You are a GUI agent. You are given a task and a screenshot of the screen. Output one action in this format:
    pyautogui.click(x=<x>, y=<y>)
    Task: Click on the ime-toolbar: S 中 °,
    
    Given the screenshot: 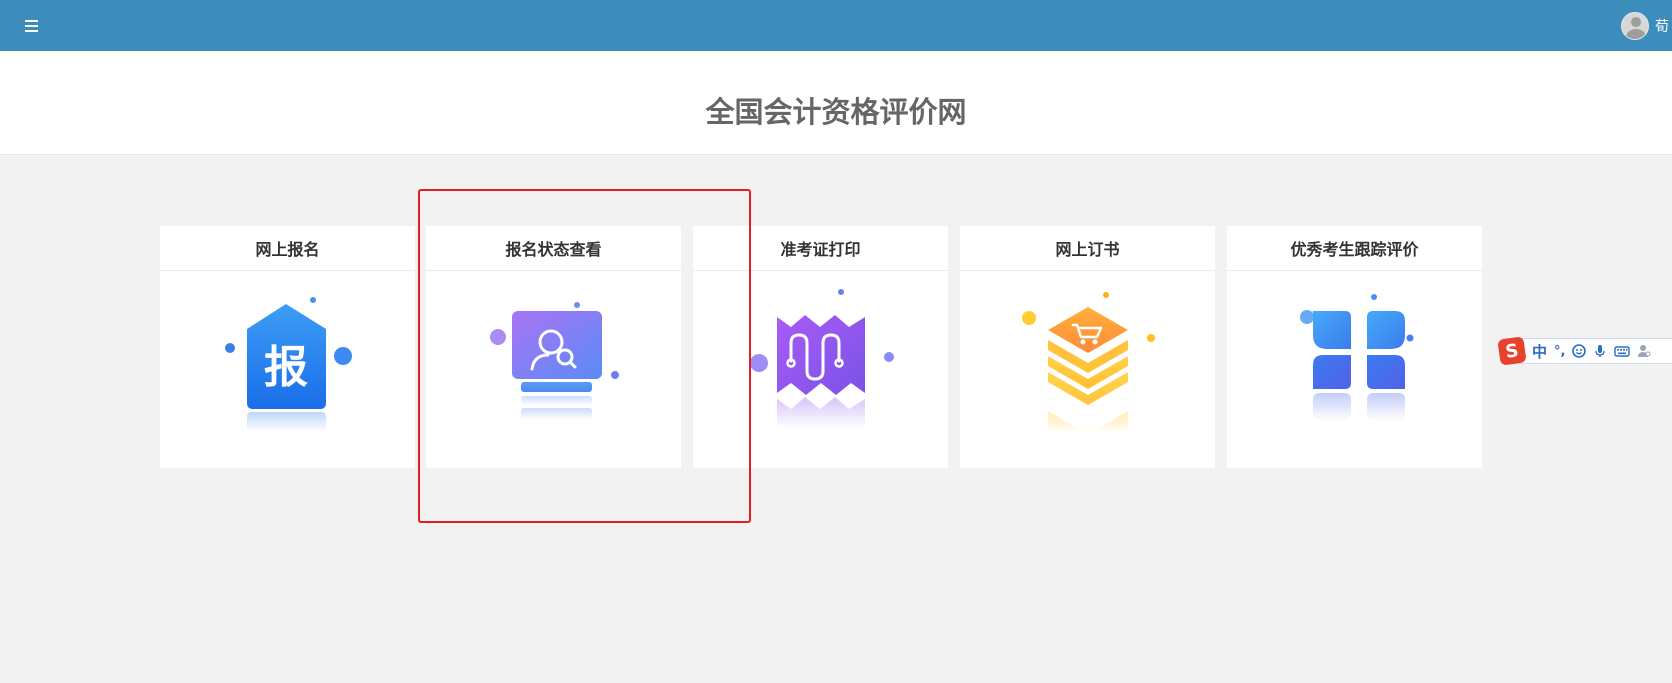 What is the action you would take?
    pyautogui.click(x=1584, y=351)
    